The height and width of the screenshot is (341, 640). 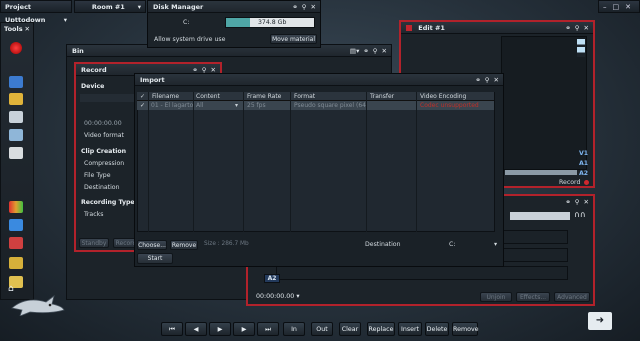 I want to click on remove-file-button: Remove, so click(x=184, y=245).